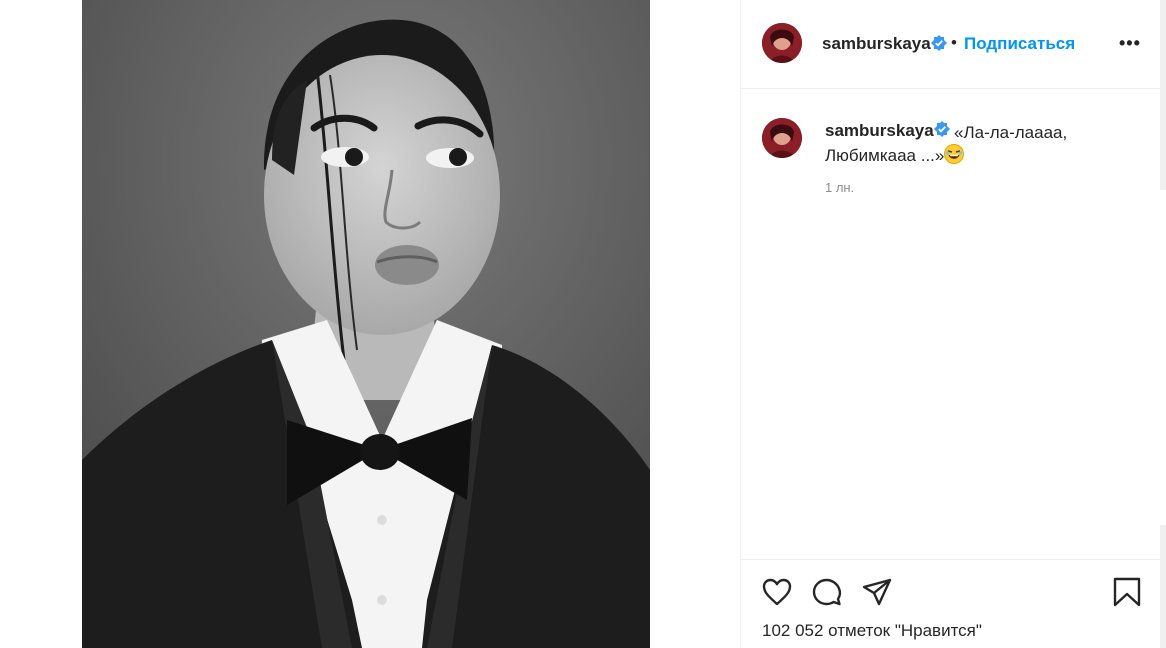 The height and width of the screenshot is (648, 1166). Describe the element at coordinates (1011, 132) in the screenshot. I see `caption-text-line1: «Ла-ла-лаааа,` at that location.